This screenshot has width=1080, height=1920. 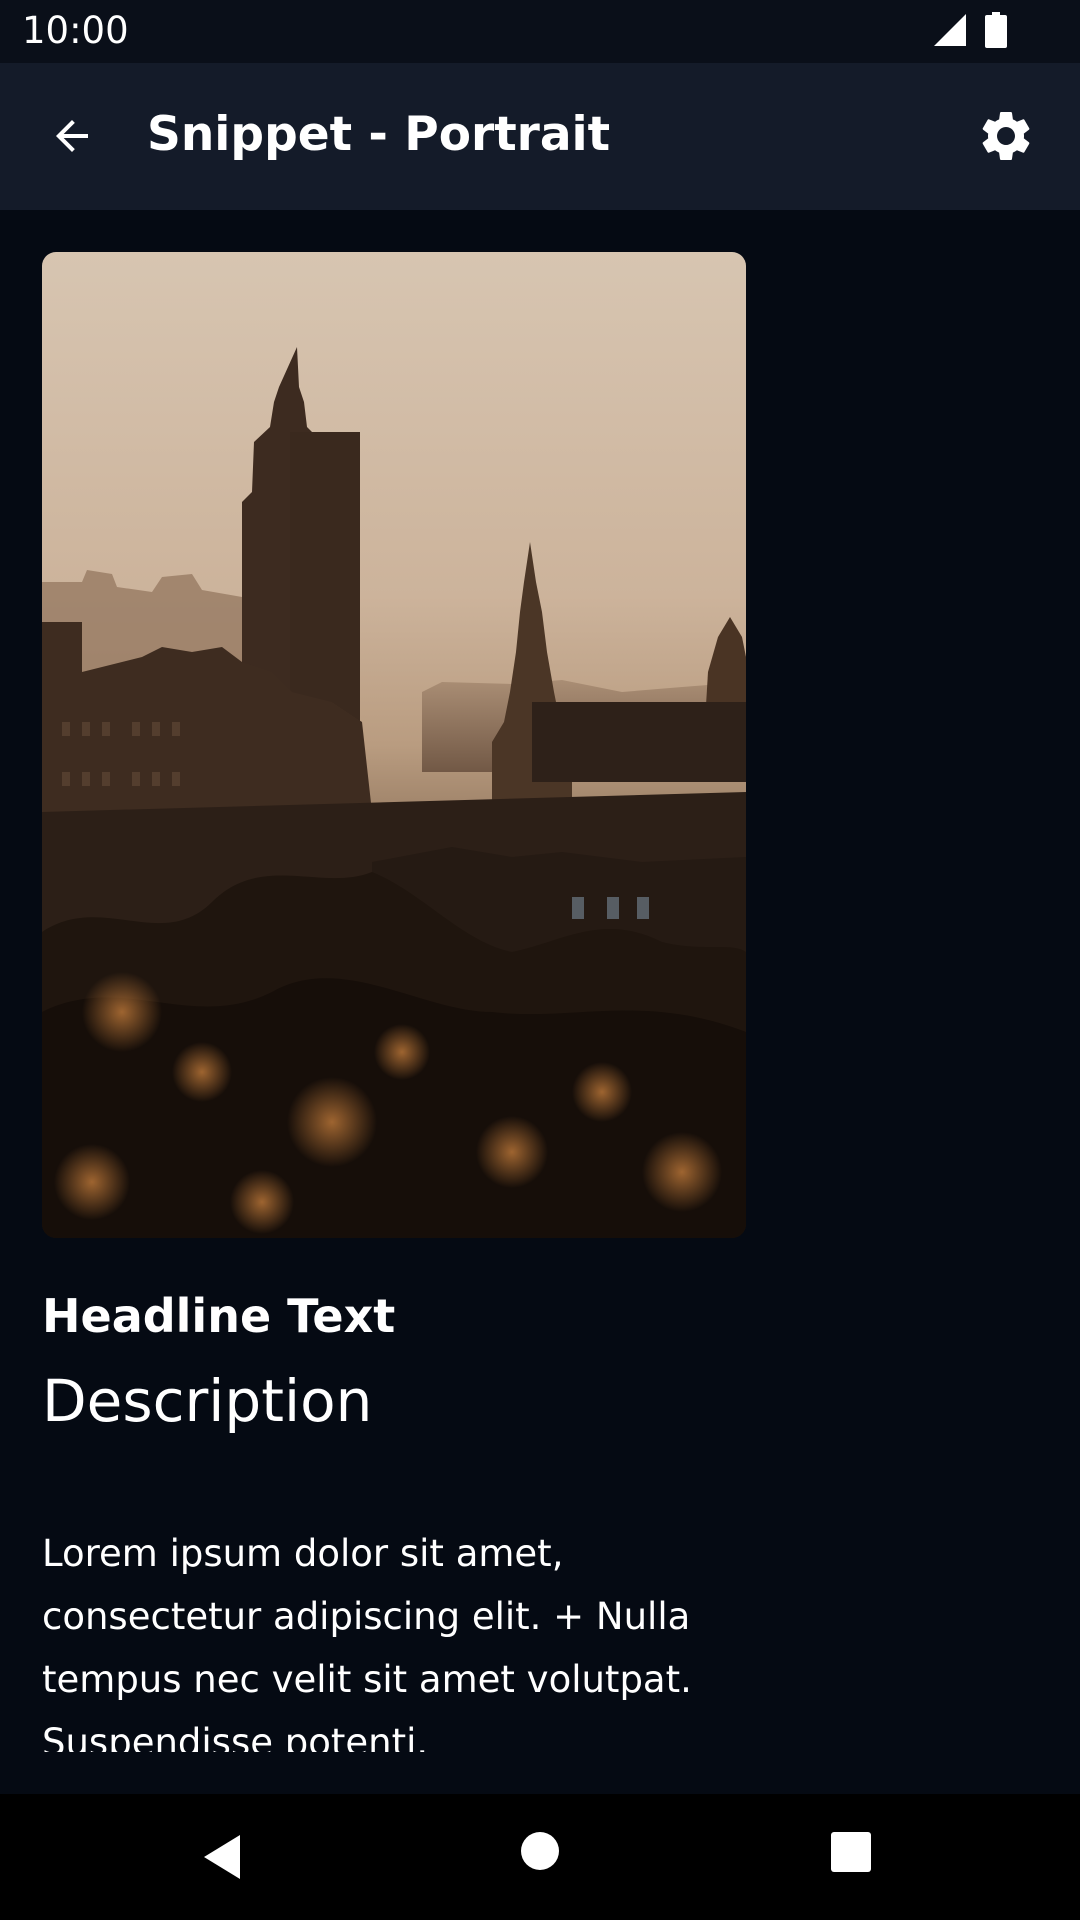 What do you see at coordinates (540, 1851) in the screenshot?
I see `nav-home-icon` at bounding box center [540, 1851].